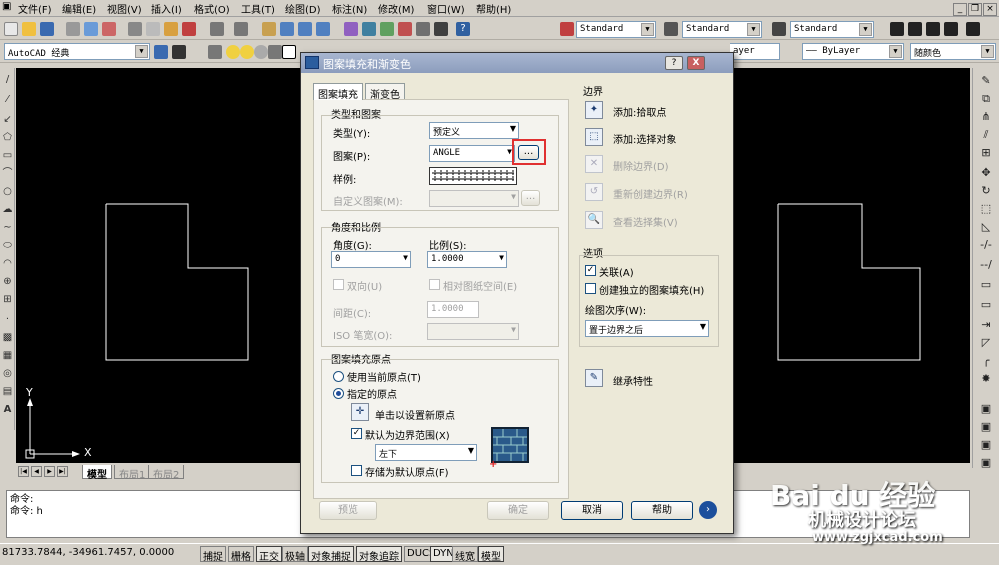 The image size is (999, 565). Describe the element at coordinates (49, 471) in the screenshot. I see `next-tab-icon: ▶` at that location.